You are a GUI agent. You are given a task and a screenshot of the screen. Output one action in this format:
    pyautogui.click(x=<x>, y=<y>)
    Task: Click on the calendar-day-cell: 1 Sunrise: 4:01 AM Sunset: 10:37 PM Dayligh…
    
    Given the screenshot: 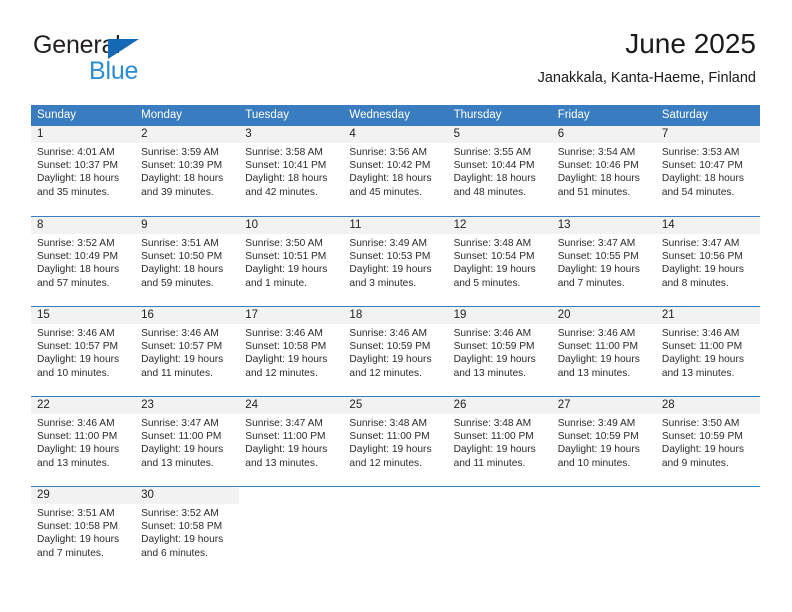 What is the action you would take?
    pyautogui.click(x=83, y=171)
    